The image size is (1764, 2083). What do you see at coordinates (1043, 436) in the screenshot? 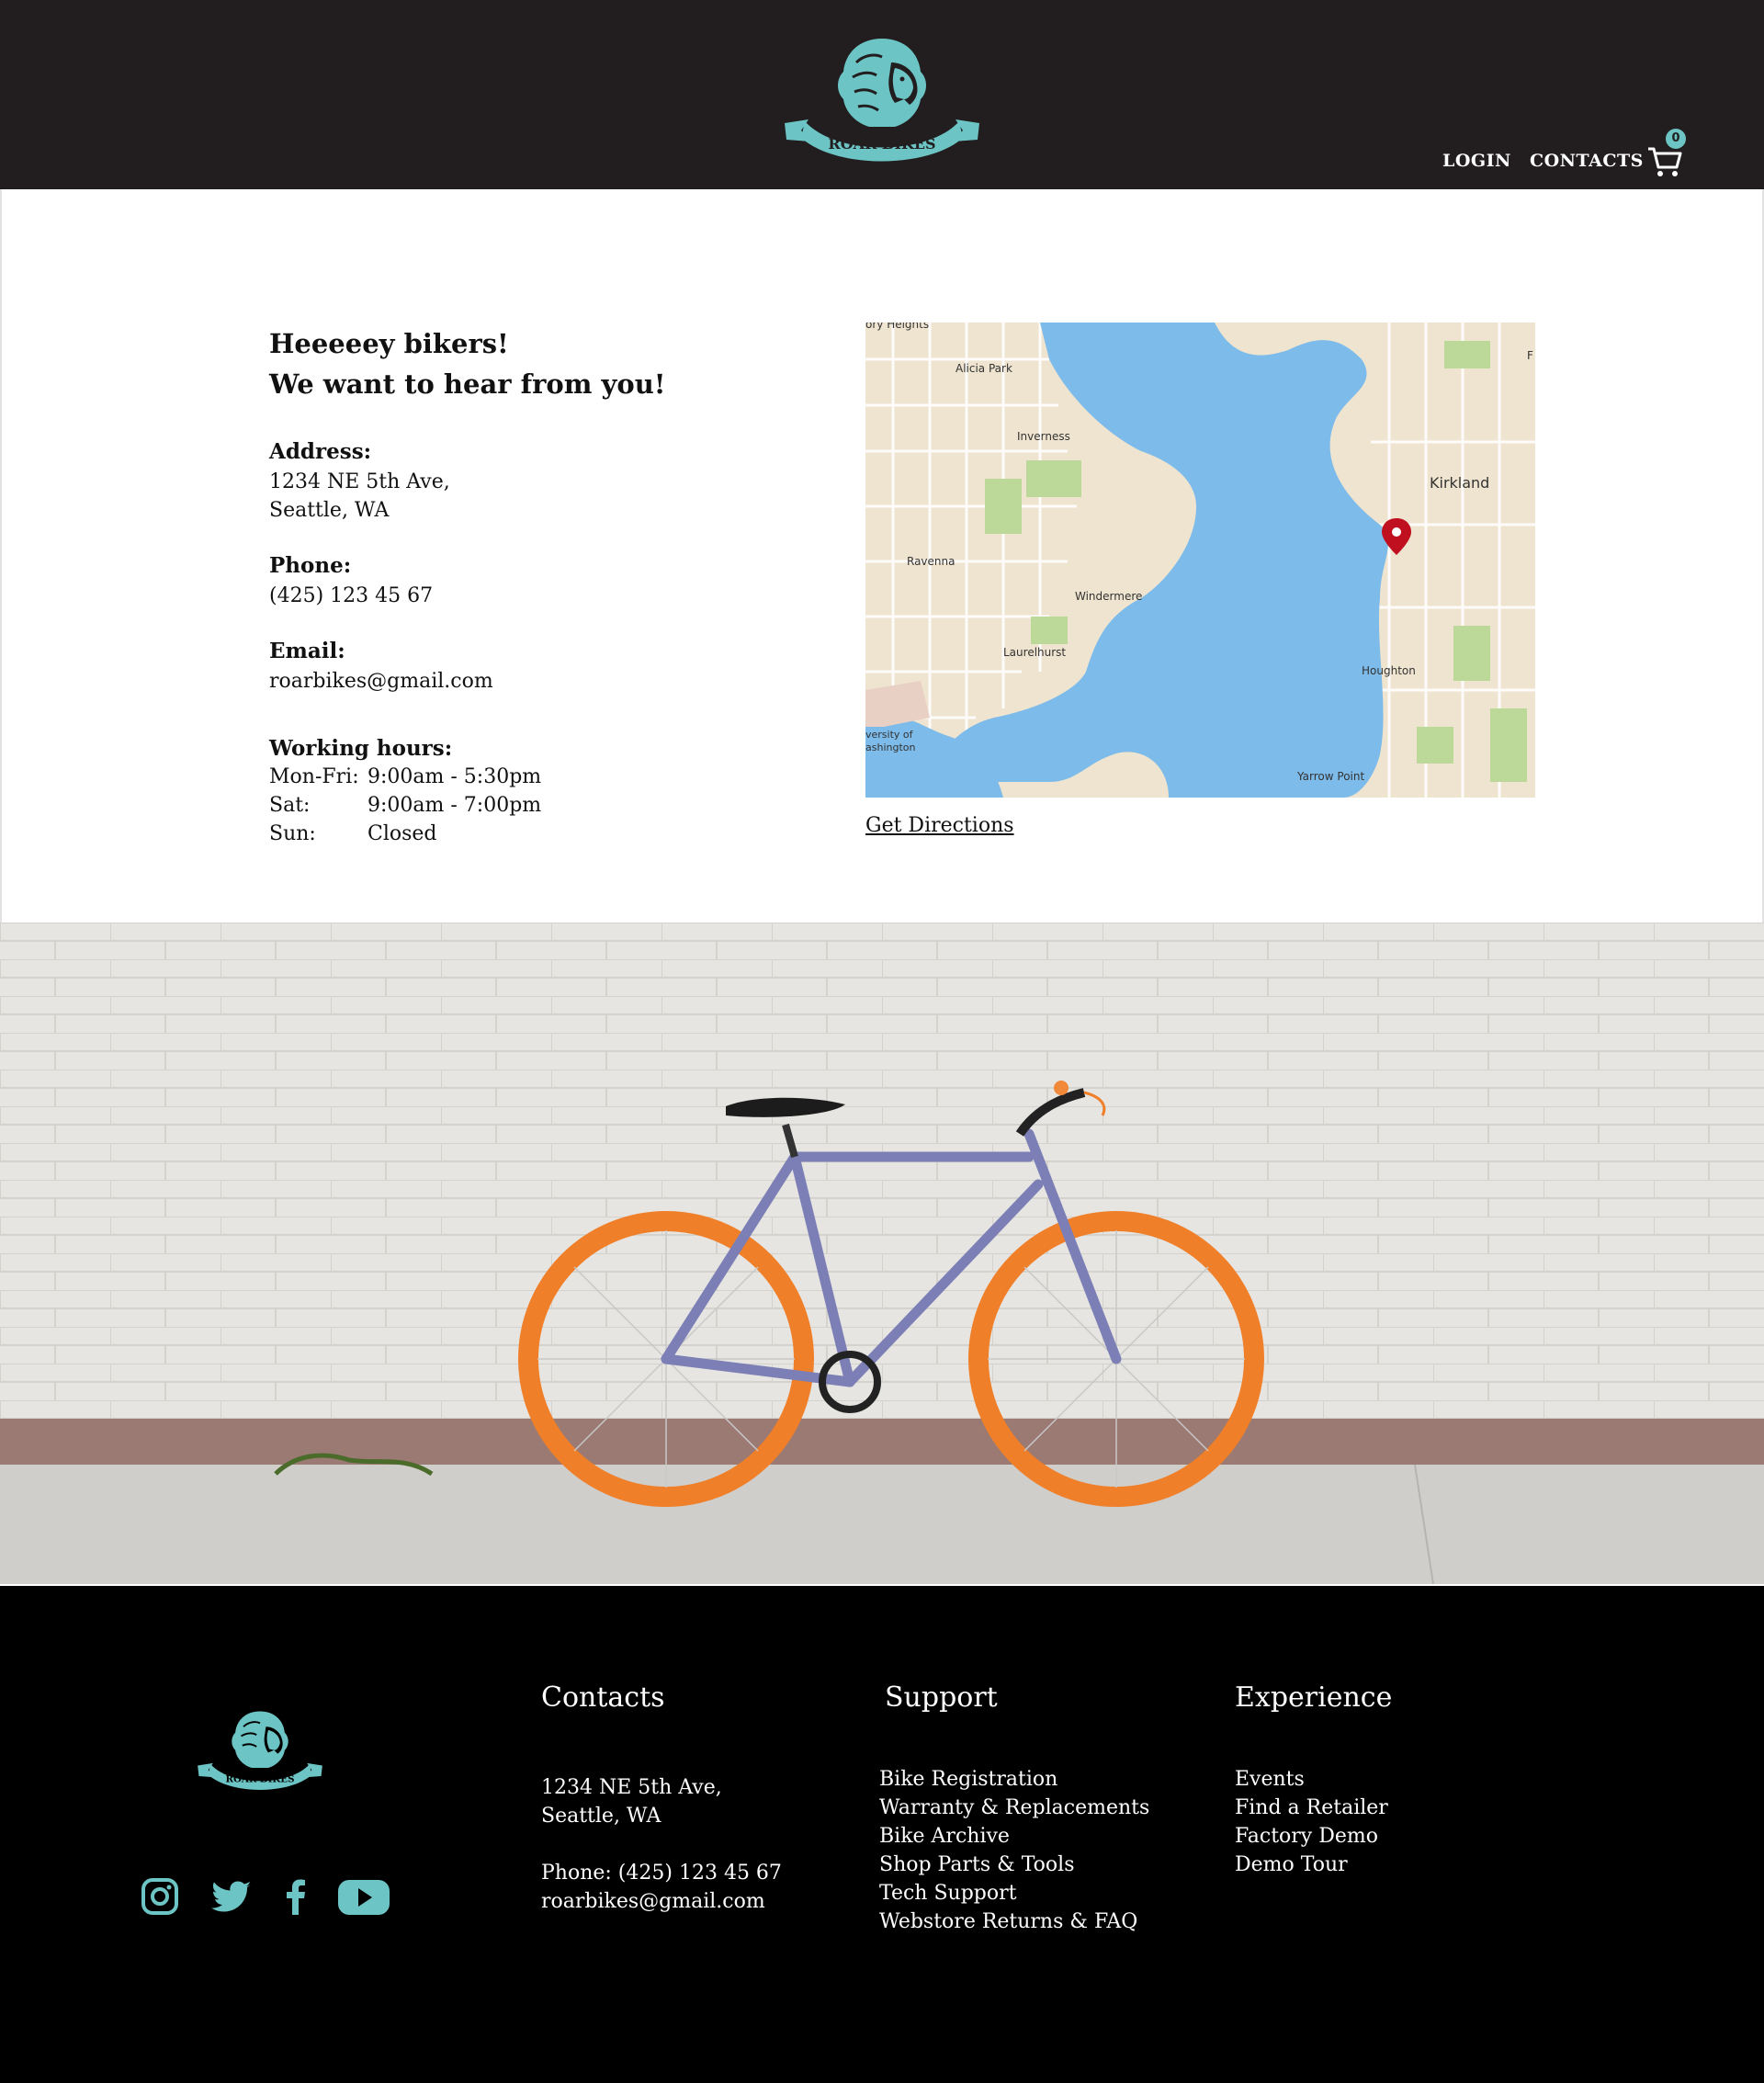
I see `map-label: Inverness` at bounding box center [1043, 436].